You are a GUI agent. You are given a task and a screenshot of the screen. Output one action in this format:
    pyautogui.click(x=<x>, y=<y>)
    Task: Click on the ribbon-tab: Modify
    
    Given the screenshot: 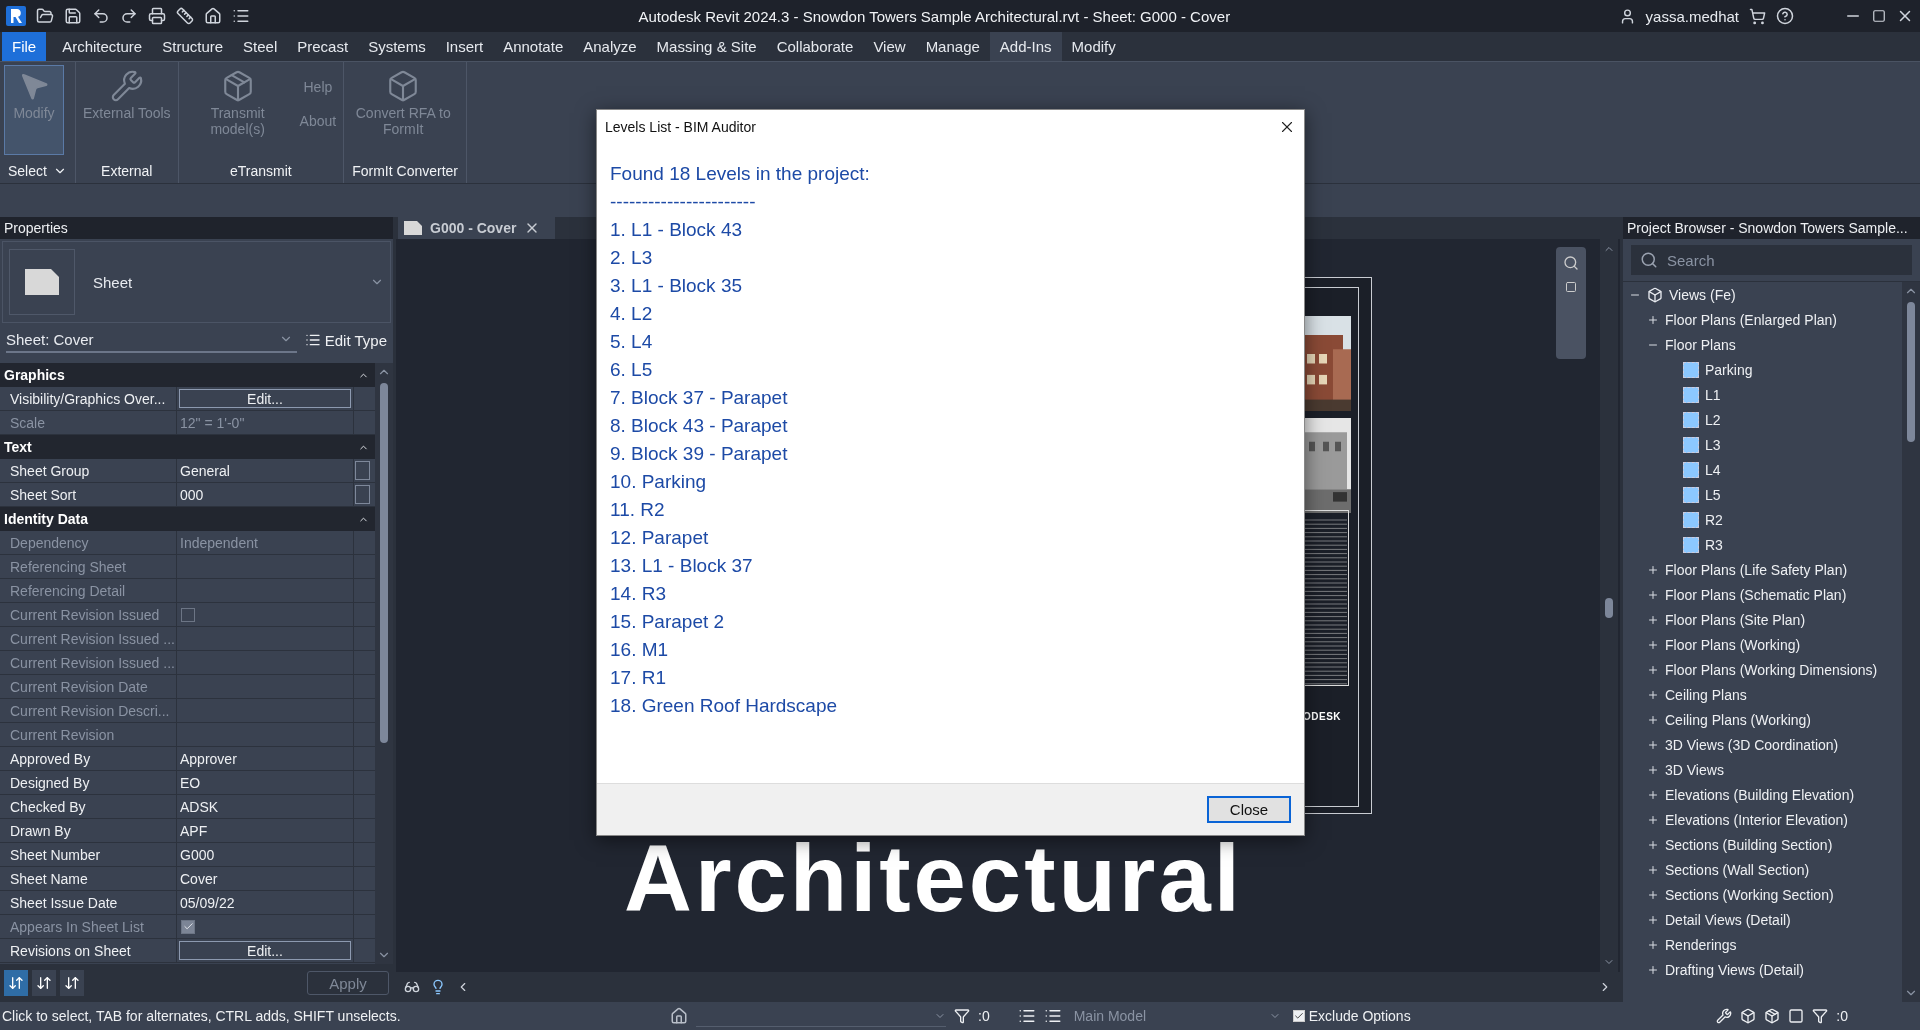 What is the action you would take?
    pyautogui.click(x=1093, y=46)
    